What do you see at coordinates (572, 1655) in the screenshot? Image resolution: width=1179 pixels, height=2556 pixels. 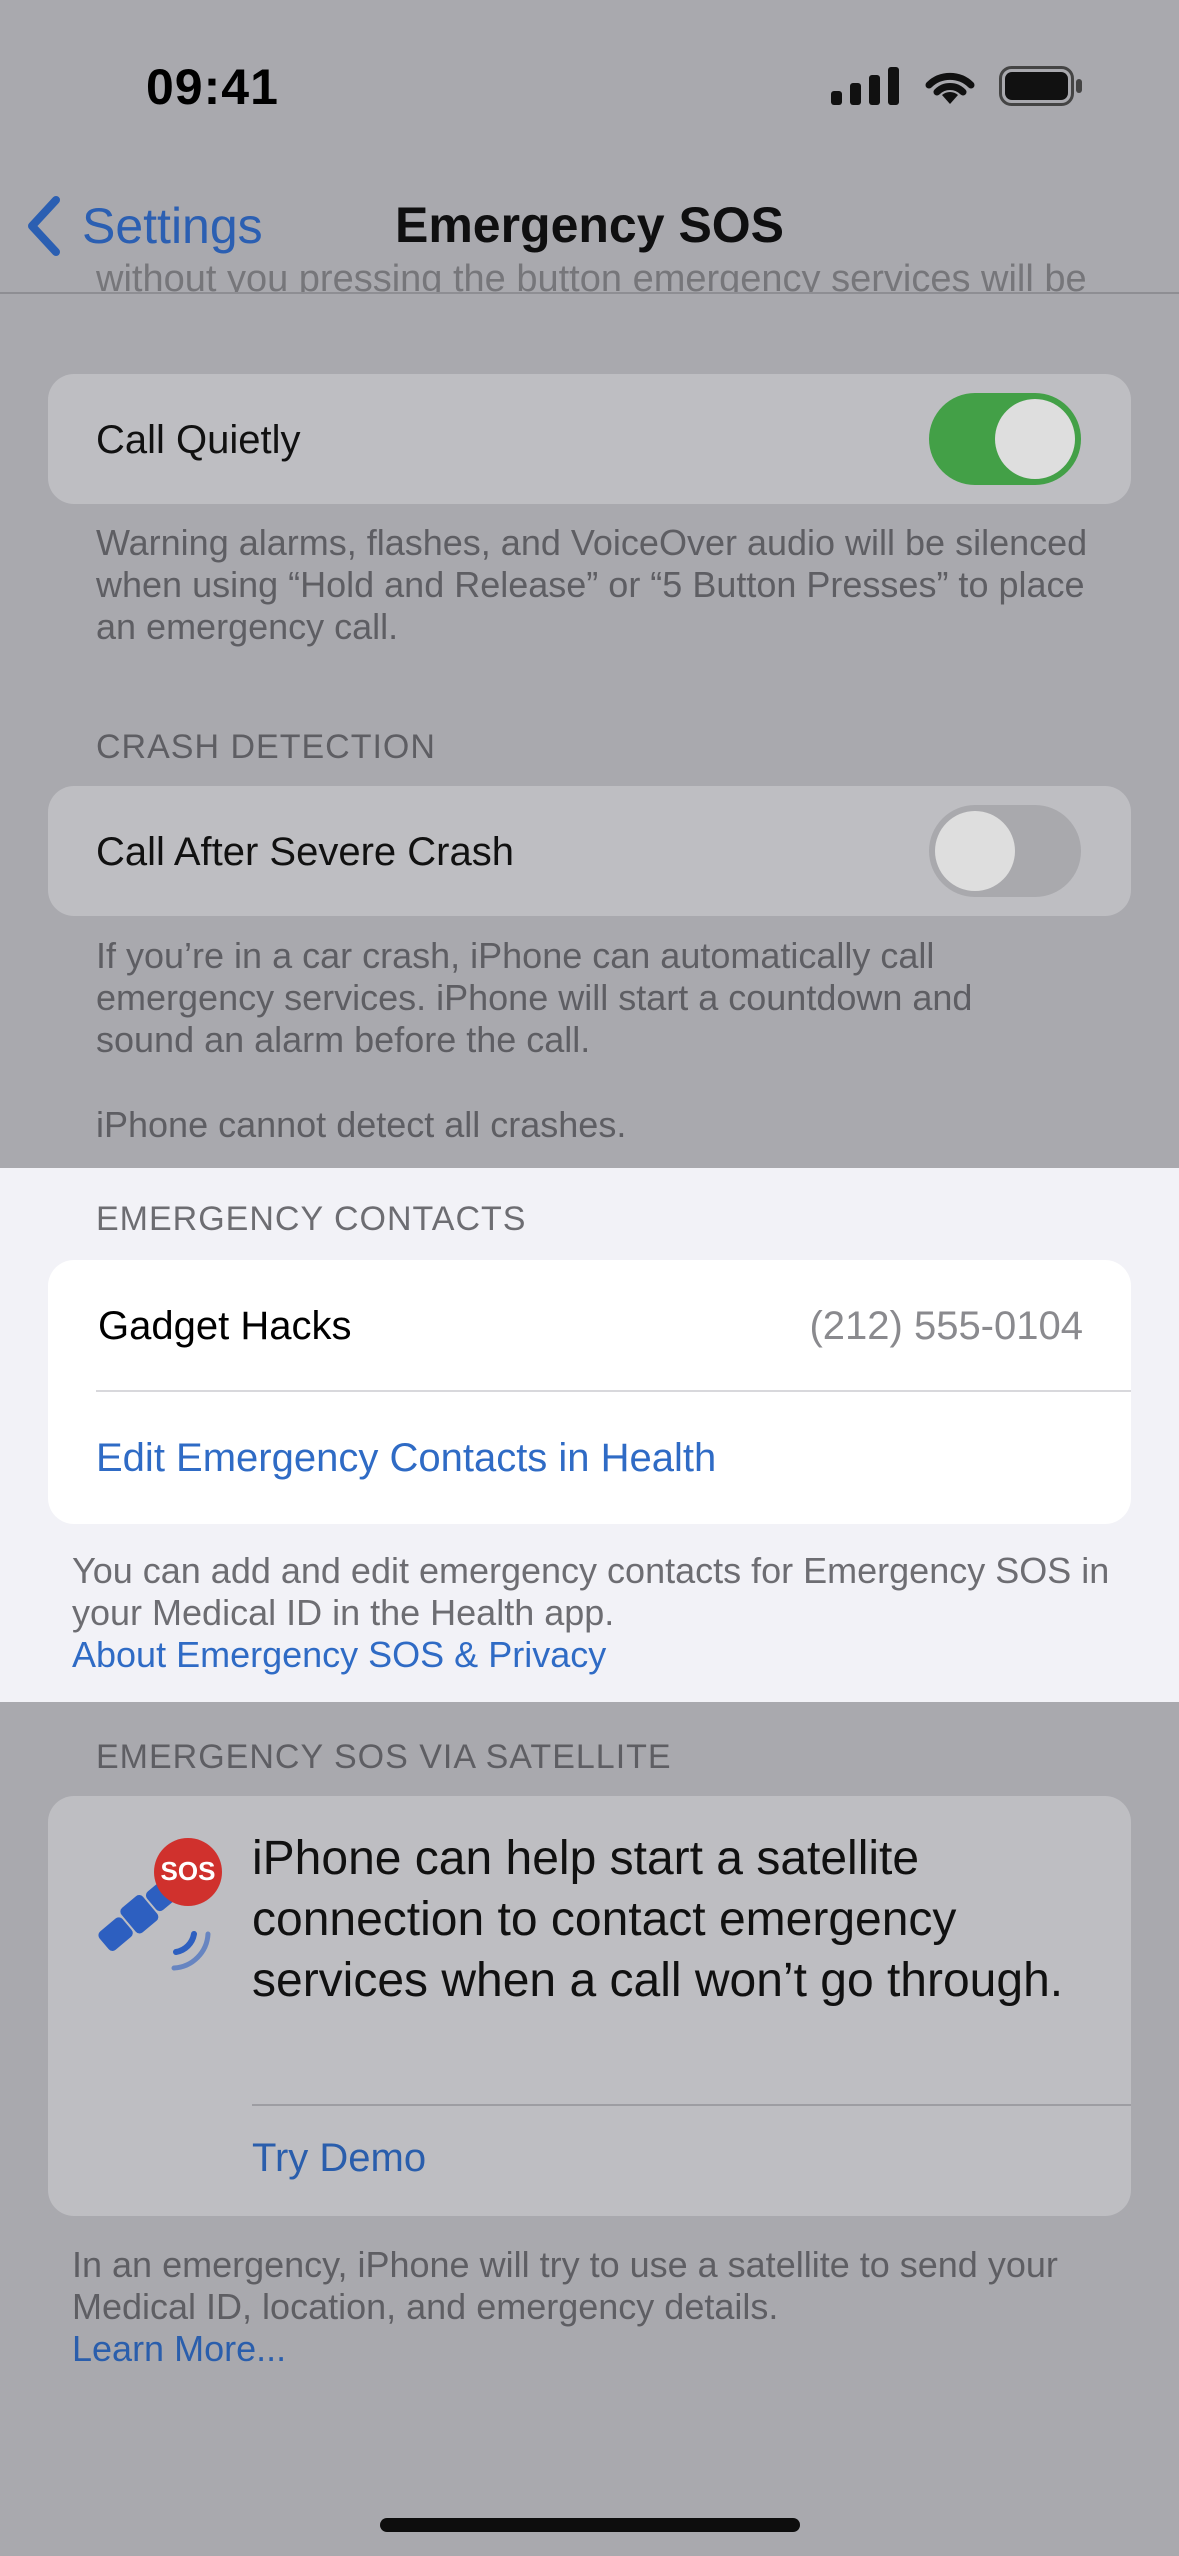 I see `about-sos-privacy-link: About Emergency SOS & Privacy` at bounding box center [572, 1655].